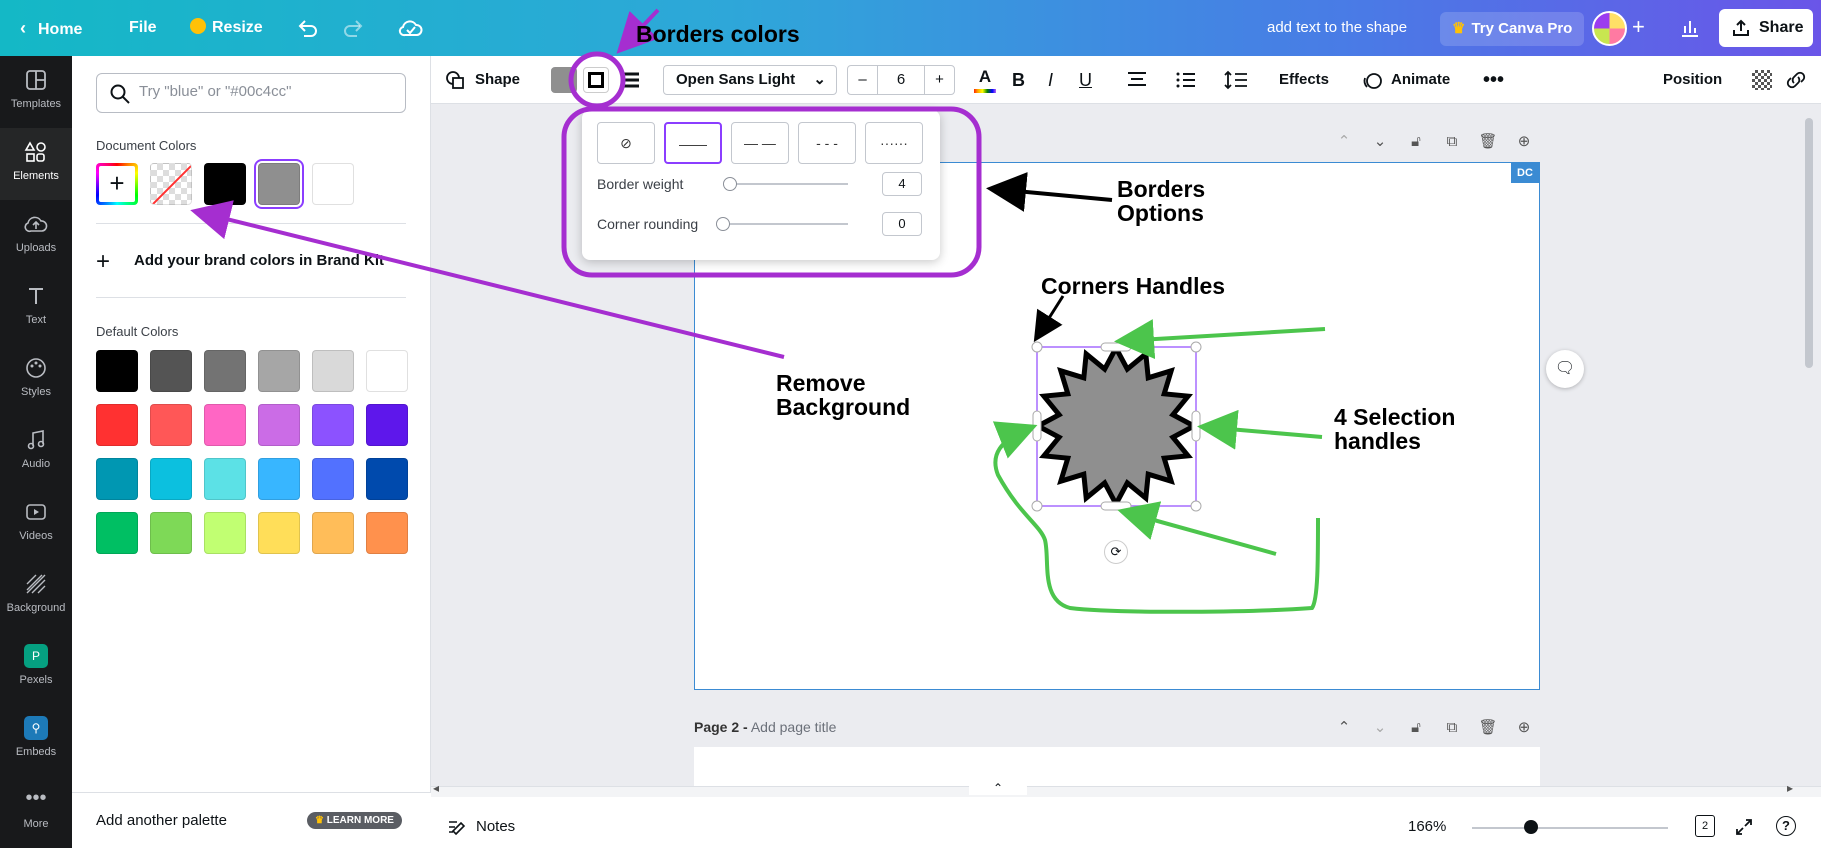 Image resolution: width=1821 pixels, height=848 pixels. What do you see at coordinates (1377, 441) in the screenshot?
I see `annotation-selection-handles-line2: handles` at bounding box center [1377, 441].